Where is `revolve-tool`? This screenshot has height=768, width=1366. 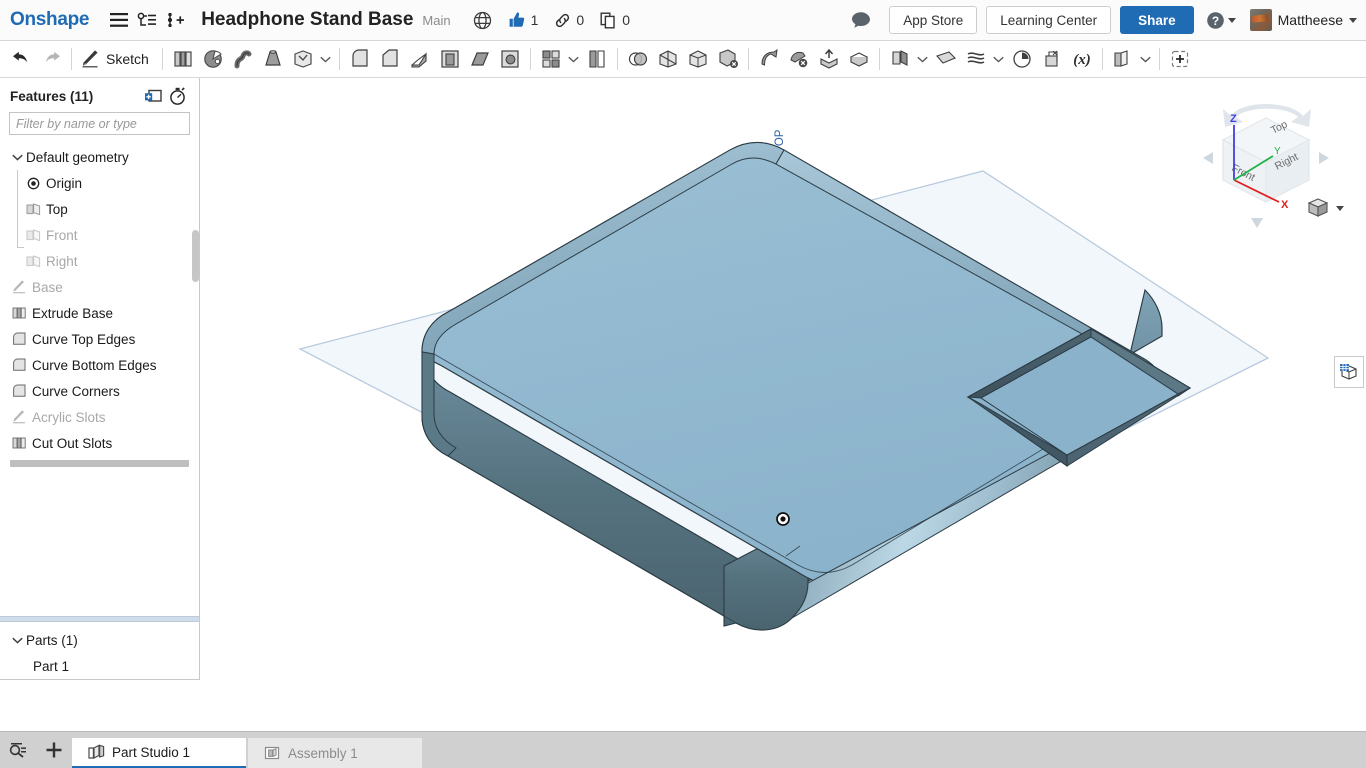
revolve-tool is located at coordinates (213, 59).